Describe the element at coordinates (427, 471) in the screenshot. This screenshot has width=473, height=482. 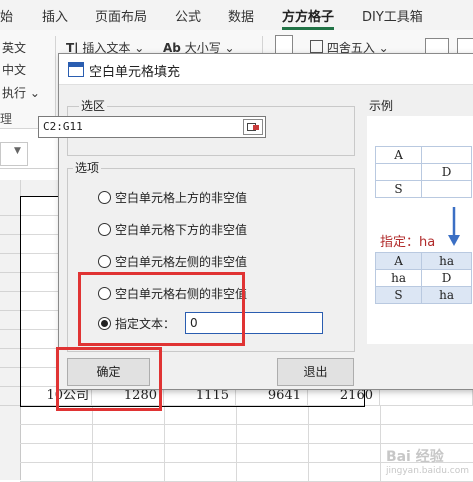
I see `watermark-sub: jingyan.baidu.com` at that location.